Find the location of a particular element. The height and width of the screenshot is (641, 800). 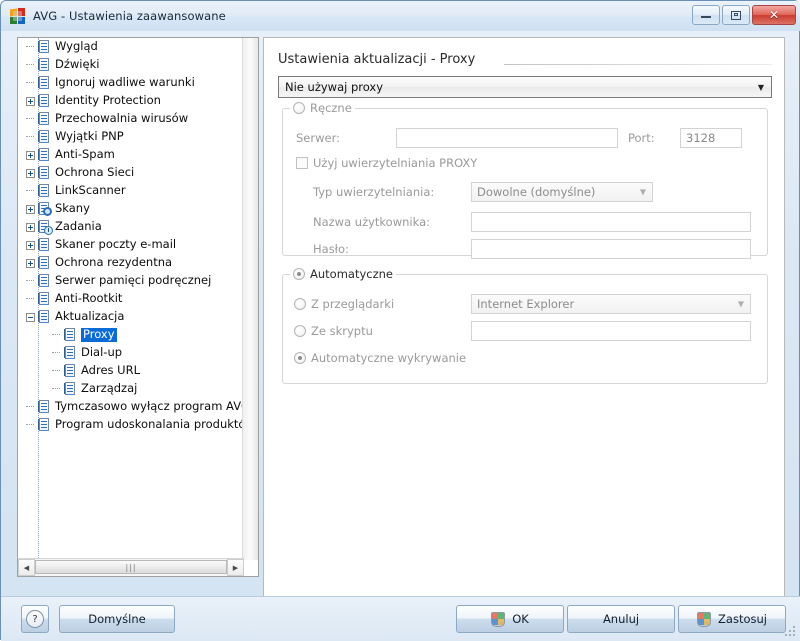

tree-item-wygl-d: Wygląd is located at coordinates (132, 47).